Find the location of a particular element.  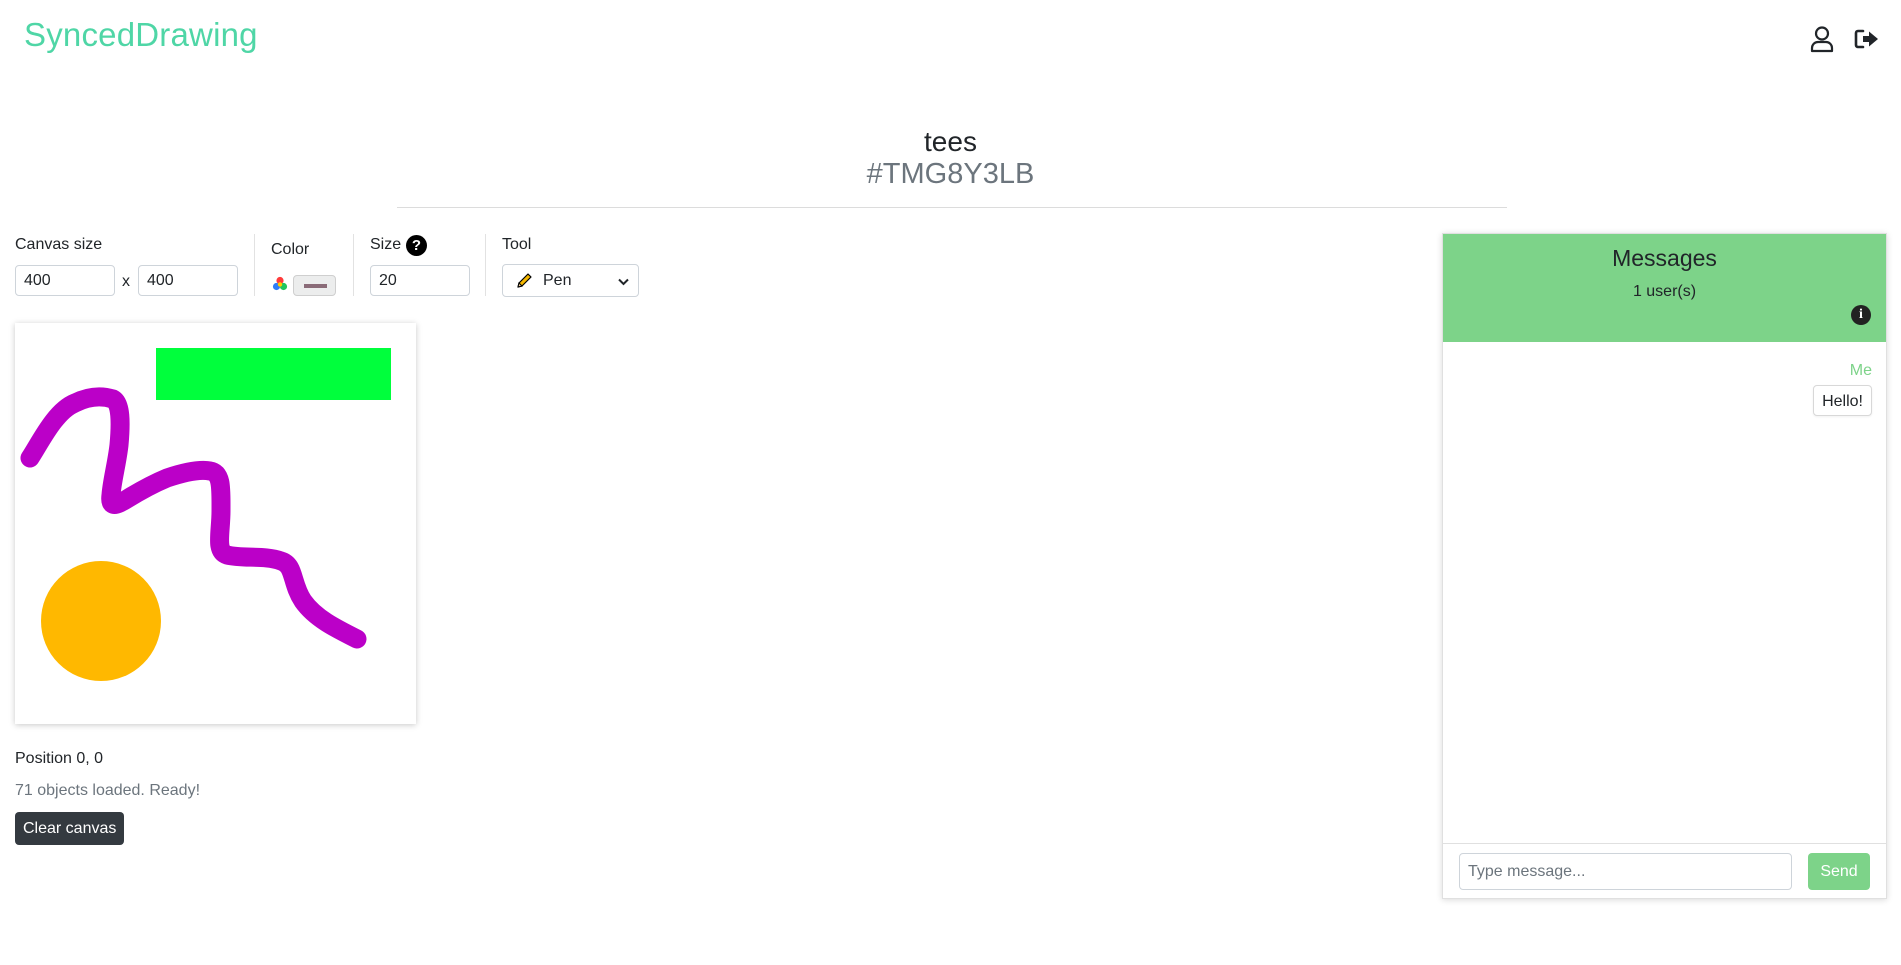

current-color-swatch is located at coordinates (315, 286).